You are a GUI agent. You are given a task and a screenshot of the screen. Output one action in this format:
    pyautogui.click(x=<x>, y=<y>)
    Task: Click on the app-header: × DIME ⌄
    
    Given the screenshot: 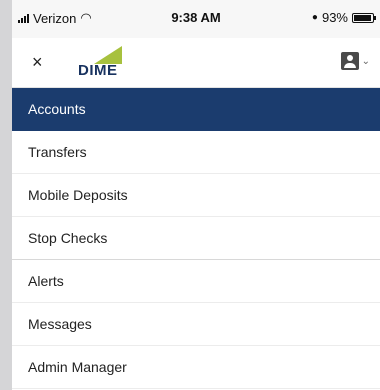 What is the action you would take?
    pyautogui.click(x=196, y=63)
    